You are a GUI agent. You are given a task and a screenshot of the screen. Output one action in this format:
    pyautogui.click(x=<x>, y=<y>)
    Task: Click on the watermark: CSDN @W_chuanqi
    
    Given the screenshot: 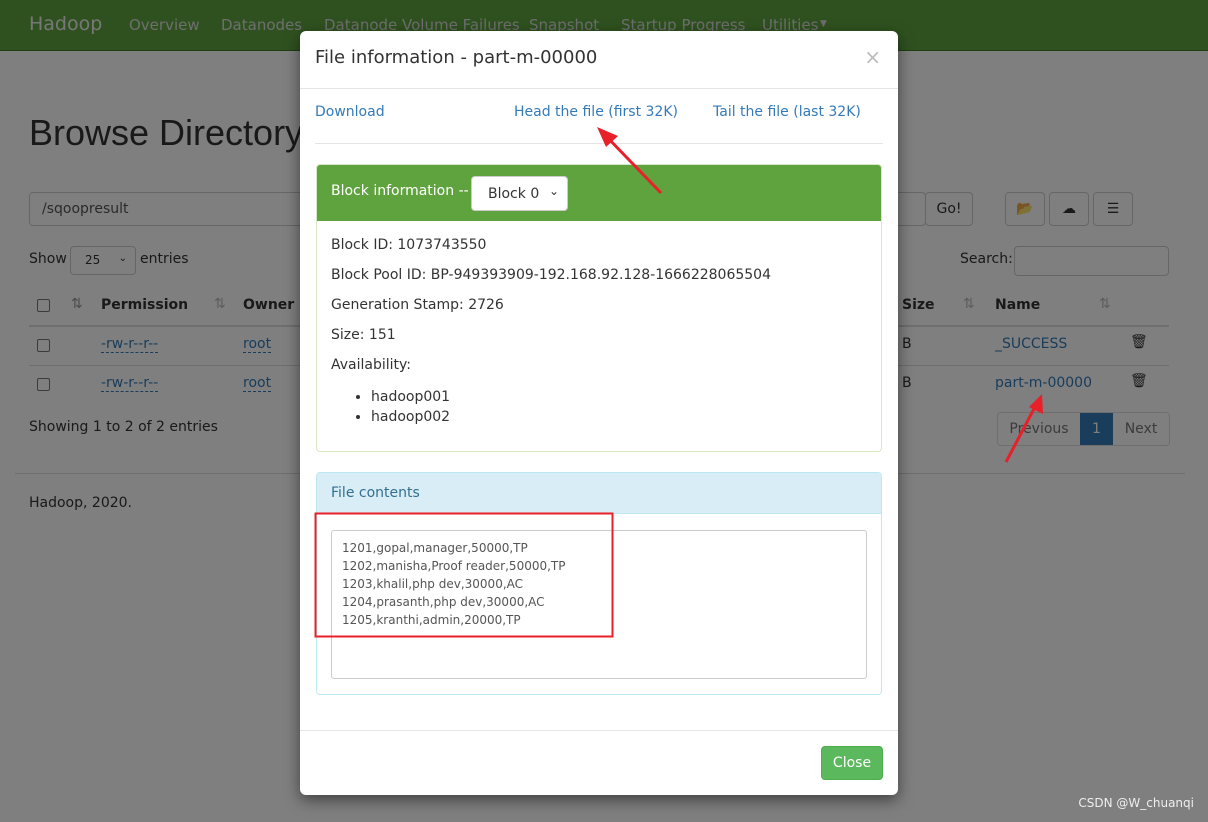 What is the action you would take?
    pyautogui.click(x=1136, y=803)
    